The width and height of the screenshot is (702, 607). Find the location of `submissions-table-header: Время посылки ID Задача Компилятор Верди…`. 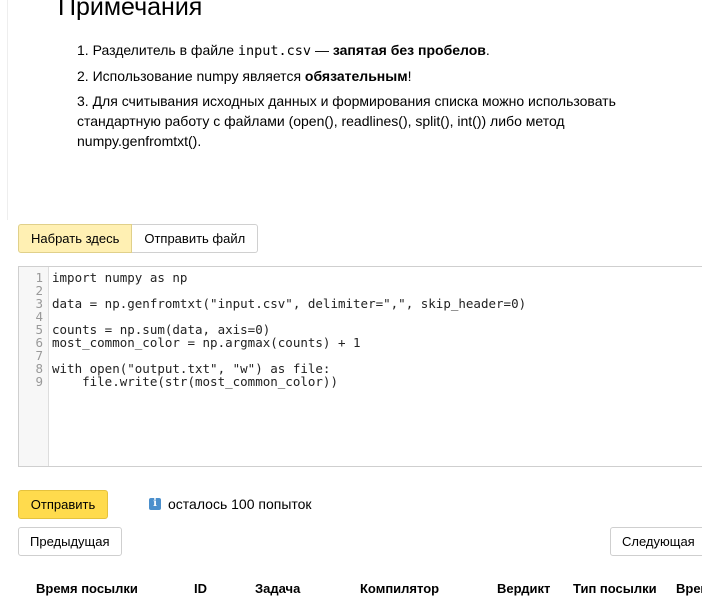

submissions-table-header: Время посылки ID Задача Компилятор Верди… is located at coordinates (351, 589).